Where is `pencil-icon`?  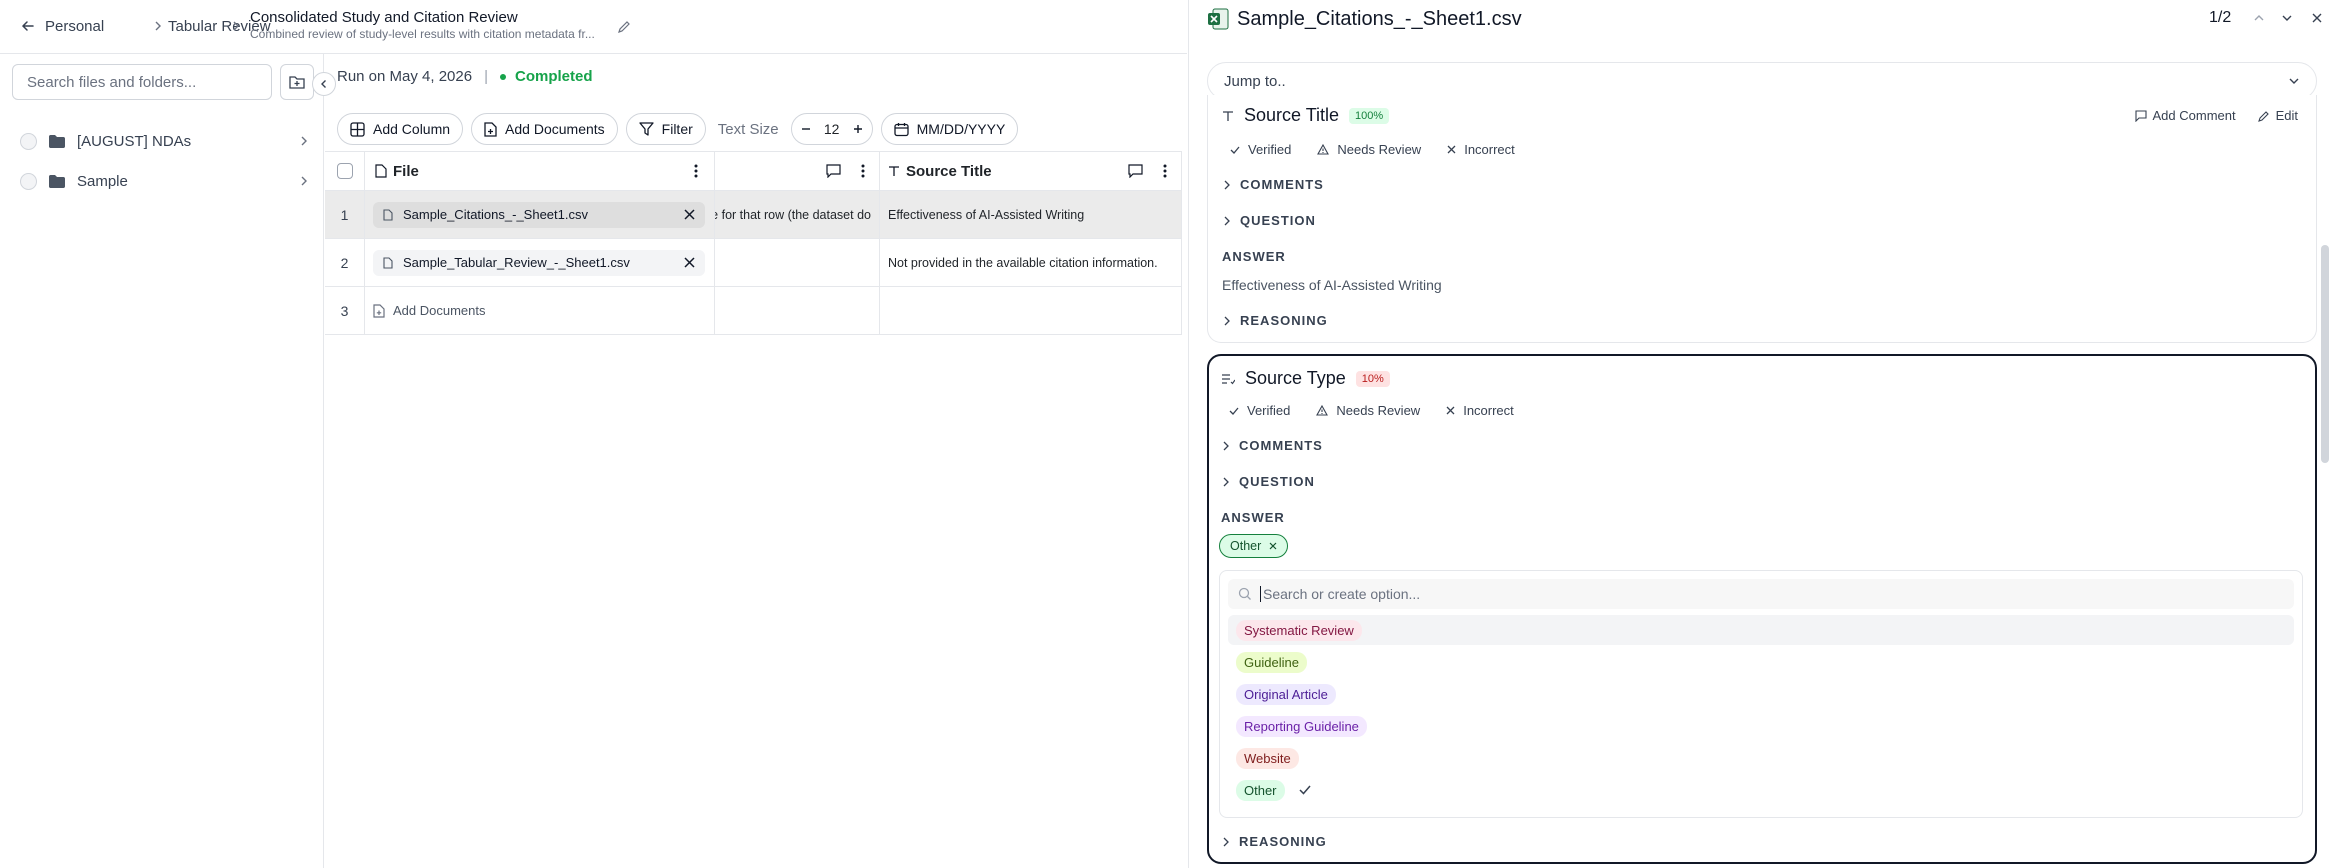 pencil-icon is located at coordinates (624, 27).